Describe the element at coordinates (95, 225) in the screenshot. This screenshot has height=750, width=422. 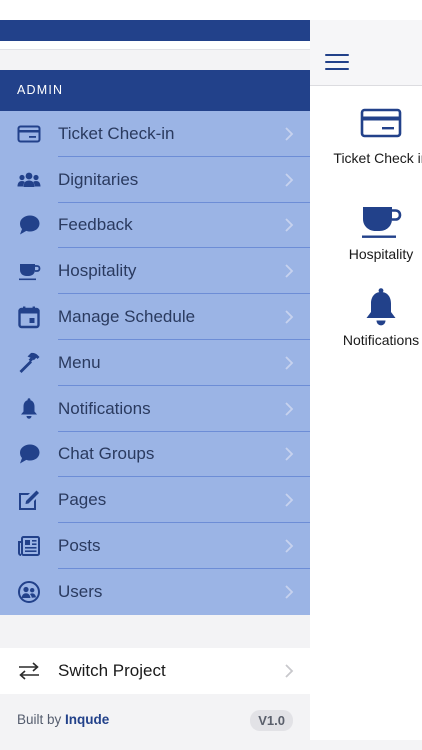
I see `menu-item-label: Feedback` at that location.